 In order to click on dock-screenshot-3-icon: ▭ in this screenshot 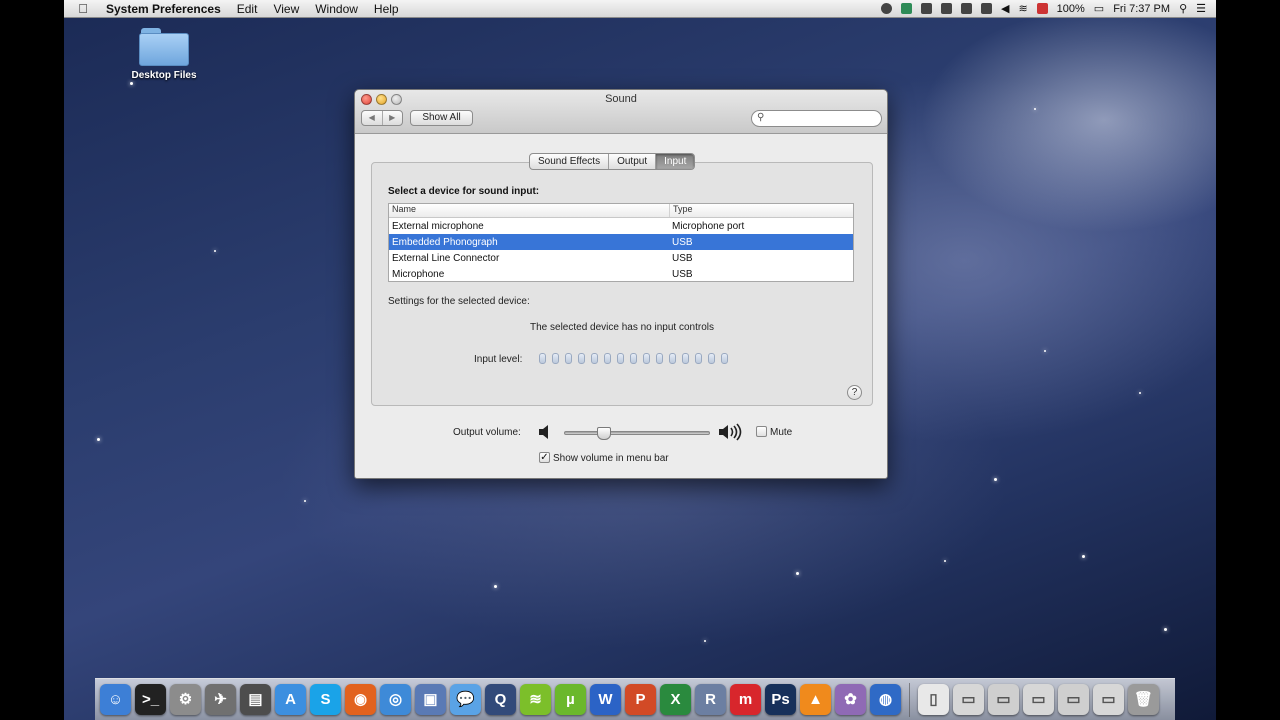, I will do `click(1038, 699)`.